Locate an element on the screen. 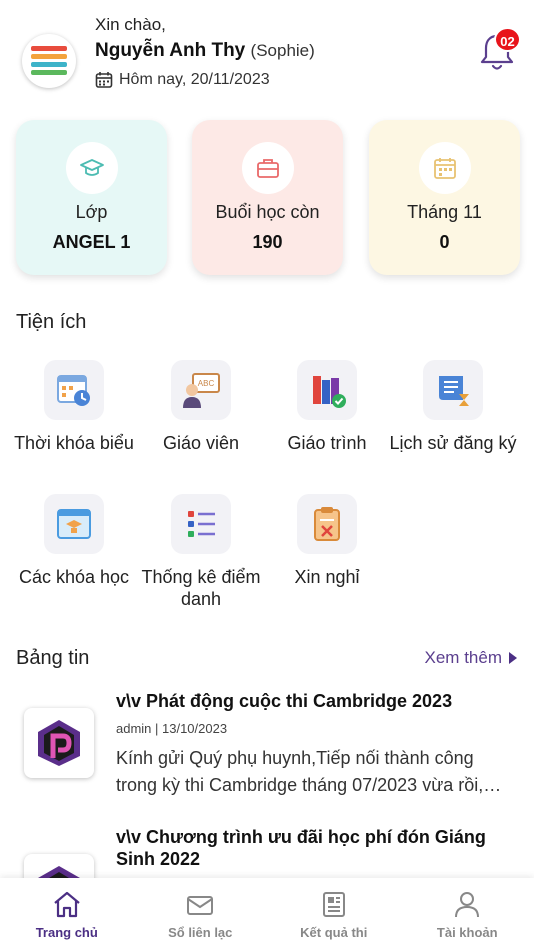 The image size is (534, 950). timetable-icon is located at coordinates (74, 390).